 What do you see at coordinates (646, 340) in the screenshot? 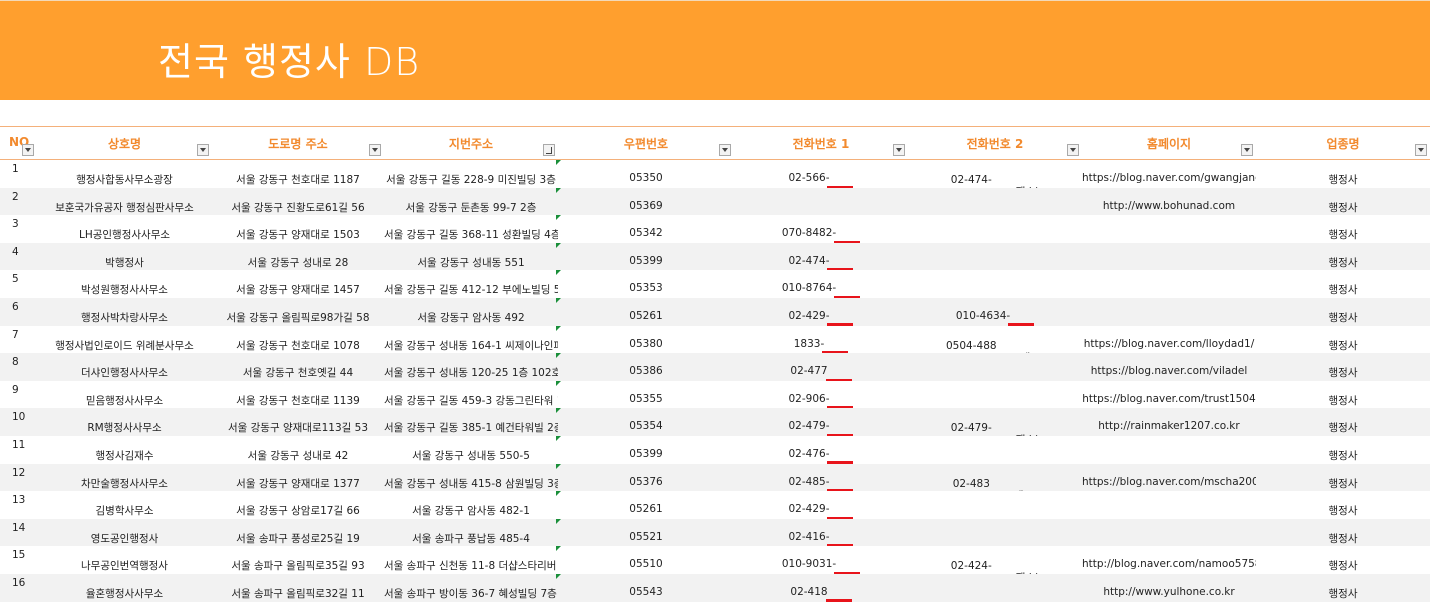
I see `table-cell-zip: 05380` at bounding box center [646, 340].